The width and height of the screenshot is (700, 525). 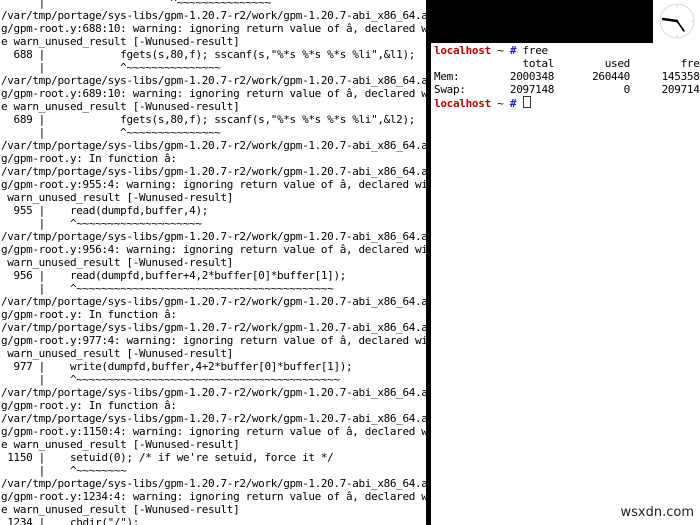 What do you see at coordinates (101, 223) in the screenshot?
I see `compiler-output-line: | ^~~~~~~~~~~~~~~~~~~~~` at bounding box center [101, 223].